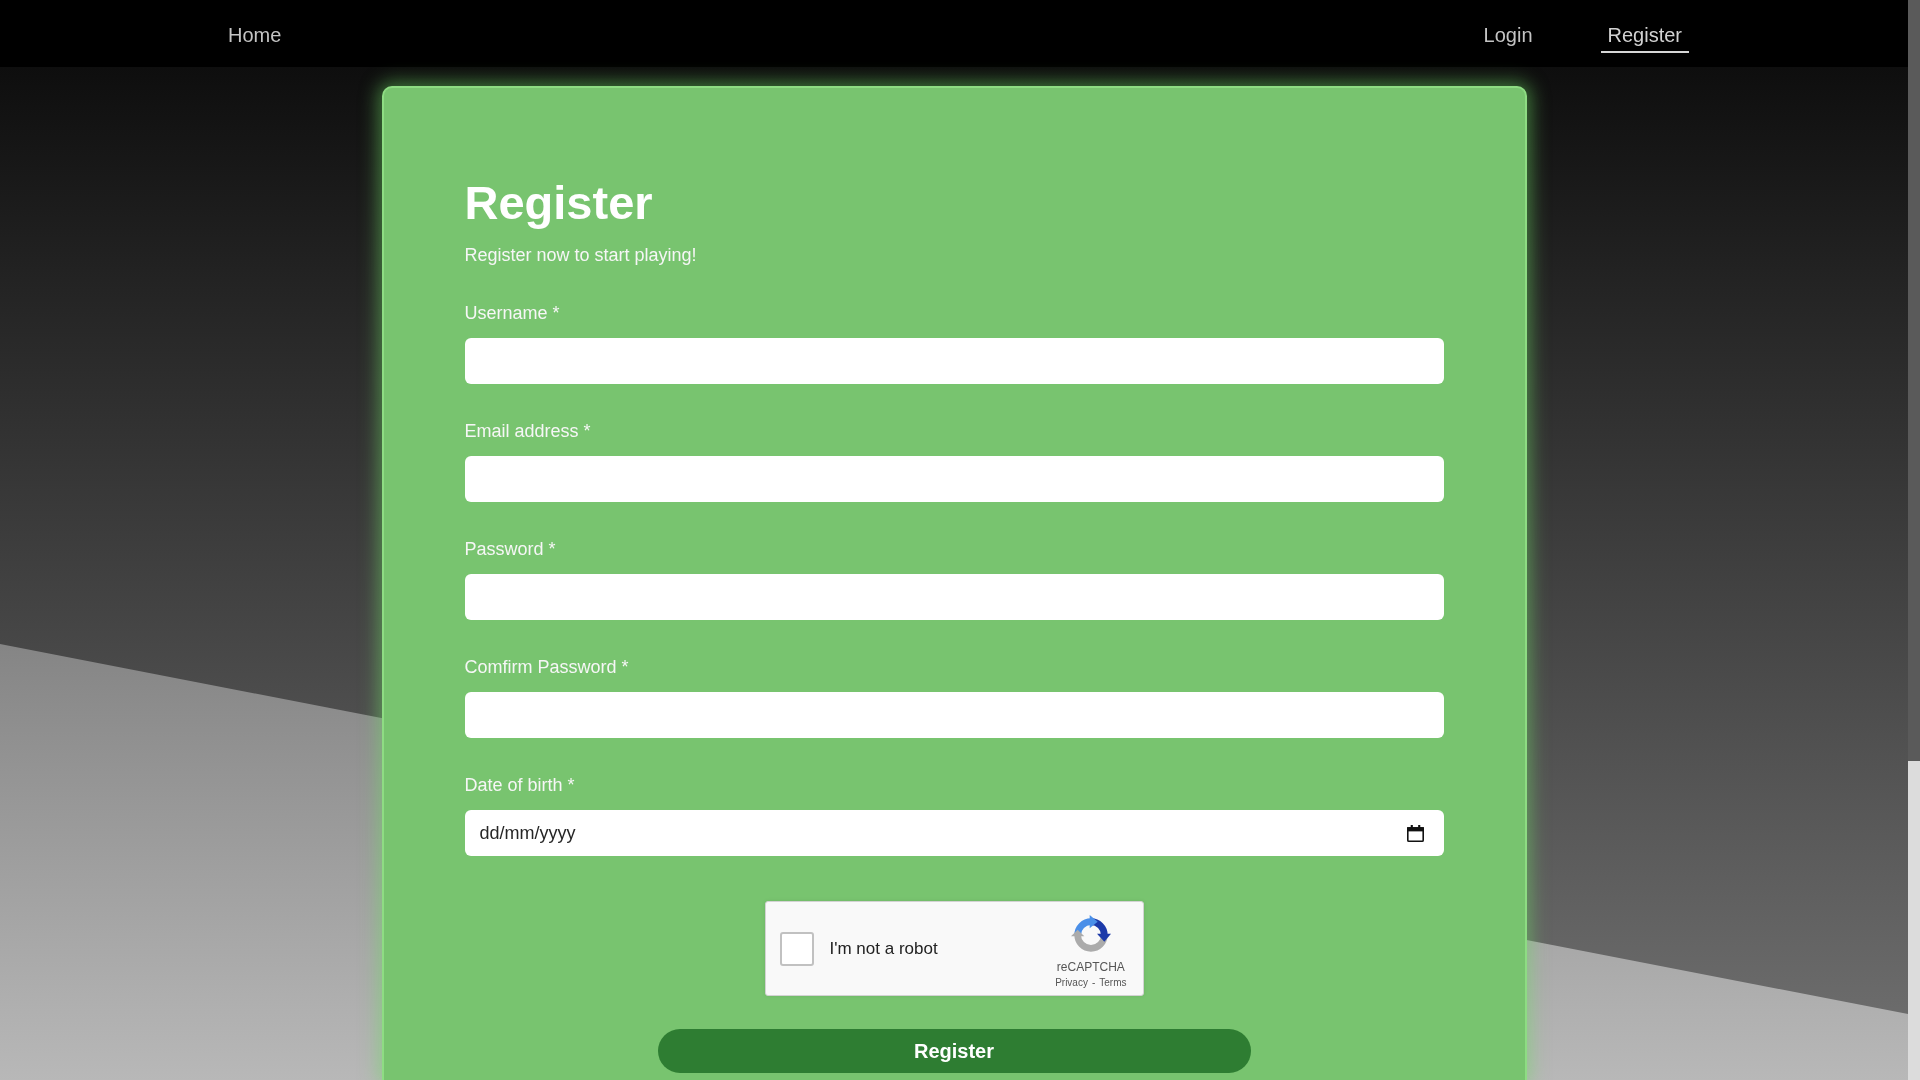  What do you see at coordinates (1508, 33) in the screenshot?
I see `nav-link: Login` at bounding box center [1508, 33].